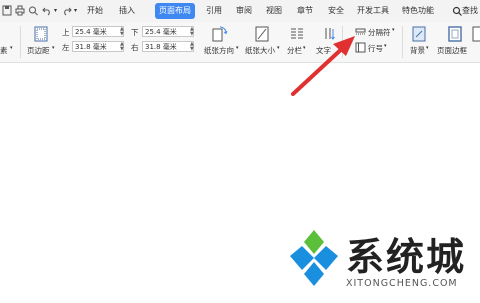 This screenshot has height=303, width=480. I want to click on watermark-url: XITONGCHENG.COM, so click(402, 283).